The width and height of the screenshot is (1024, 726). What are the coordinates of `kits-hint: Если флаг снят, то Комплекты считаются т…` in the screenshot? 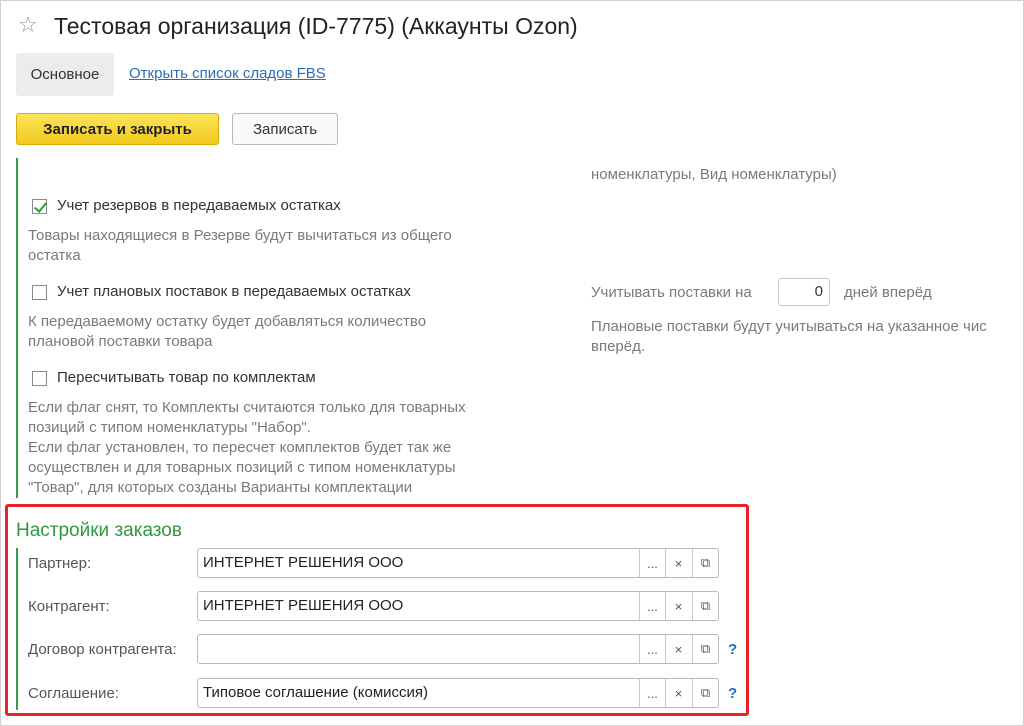 It's located at (247, 447).